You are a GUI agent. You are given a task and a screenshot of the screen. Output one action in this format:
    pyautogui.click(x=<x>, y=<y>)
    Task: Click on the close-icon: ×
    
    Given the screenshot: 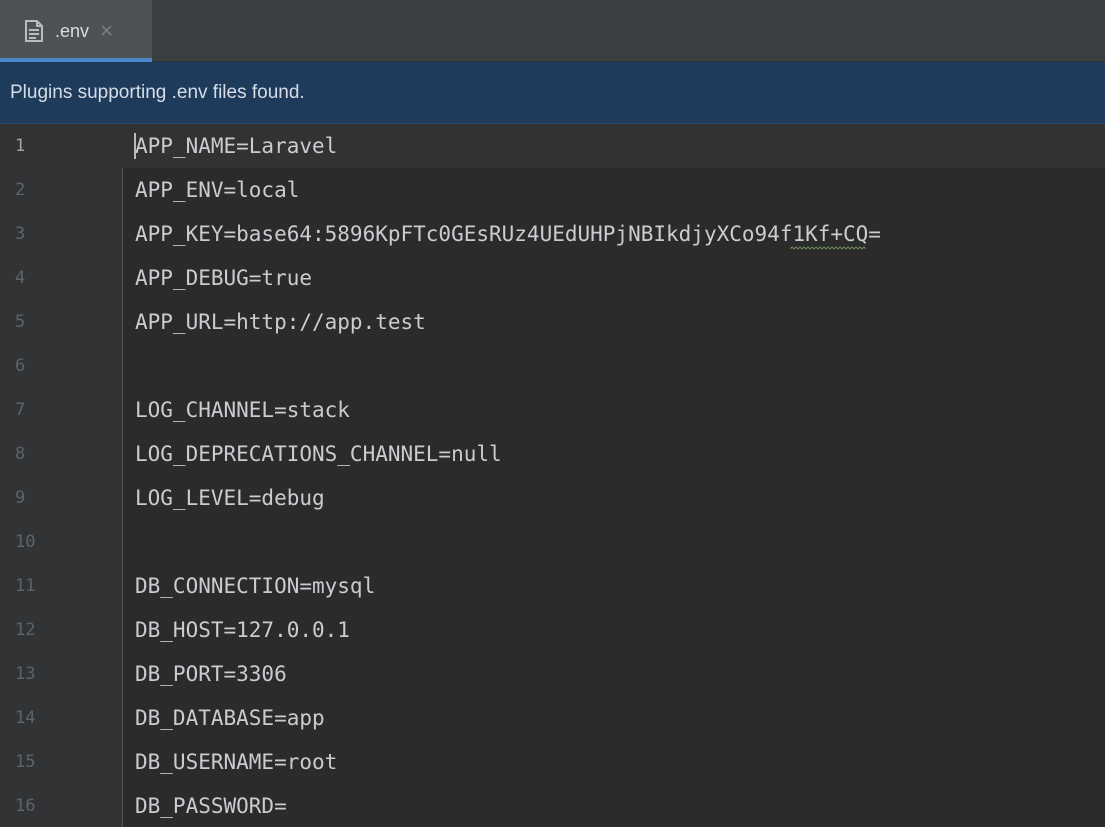 What is the action you would take?
    pyautogui.click(x=106, y=31)
    